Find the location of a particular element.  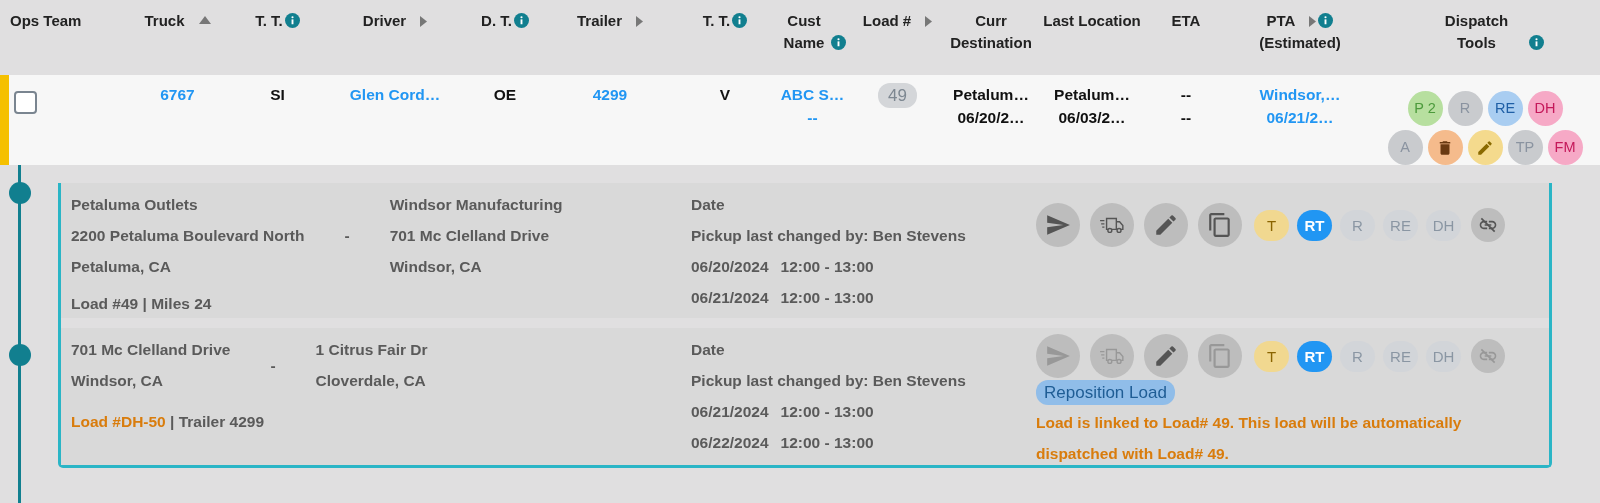

column-header: Last Location is located at coordinates (1092, 21).